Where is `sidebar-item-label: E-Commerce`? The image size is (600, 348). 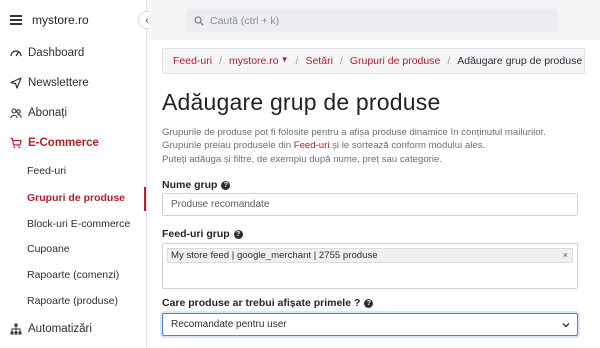
sidebar-item-label: E-Commerce is located at coordinates (63, 143).